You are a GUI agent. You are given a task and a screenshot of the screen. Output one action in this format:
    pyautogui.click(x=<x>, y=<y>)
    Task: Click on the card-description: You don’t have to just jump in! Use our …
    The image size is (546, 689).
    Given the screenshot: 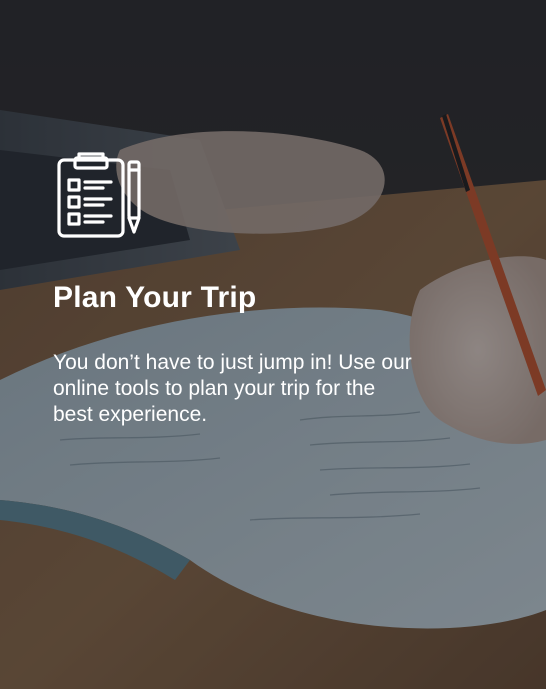 What is the action you would take?
    pyautogui.click(x=232, y=388)
    